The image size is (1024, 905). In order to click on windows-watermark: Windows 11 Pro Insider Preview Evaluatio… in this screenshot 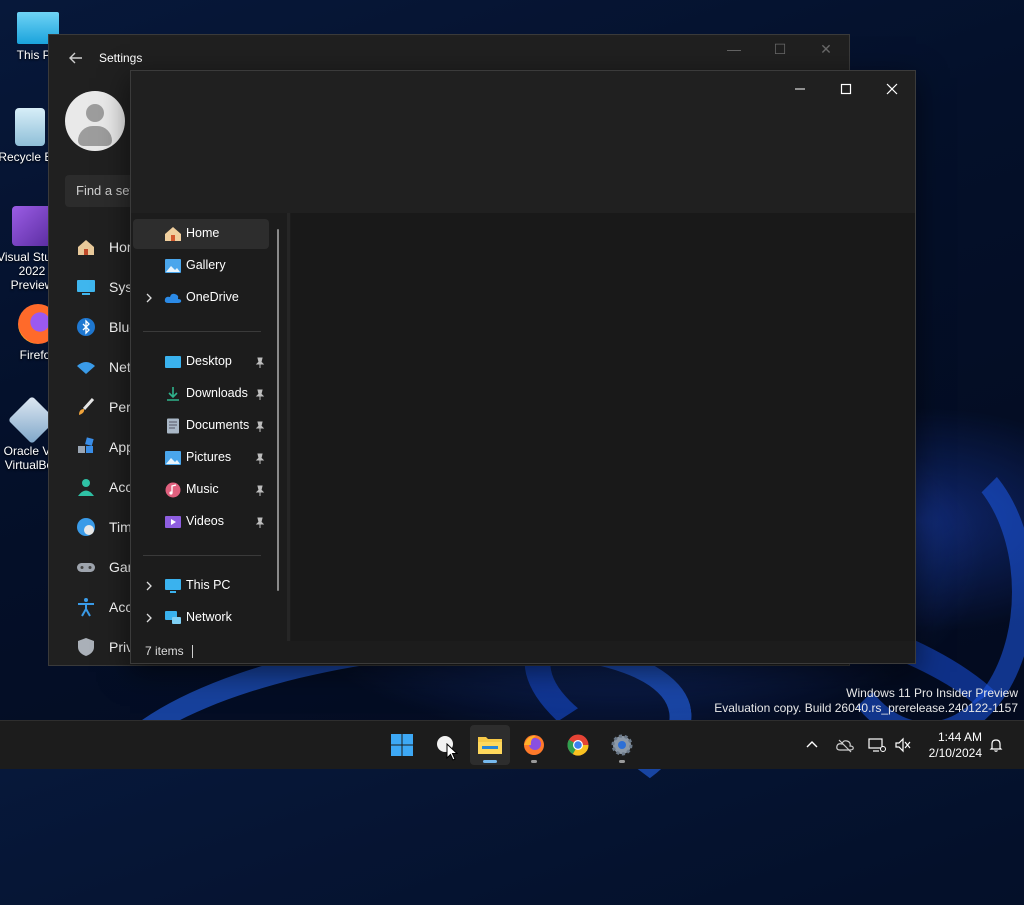, I will do `click(866, 700)`.